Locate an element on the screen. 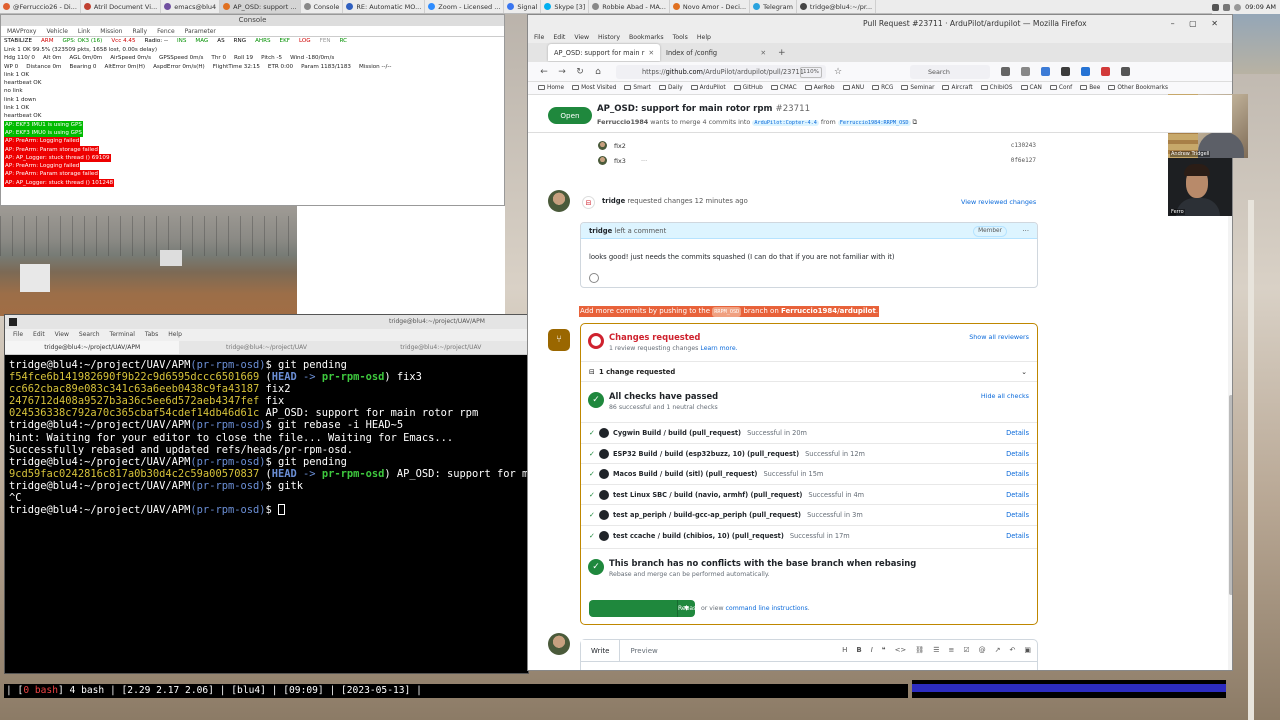 The height and width of the screenshot is (720, 1280). terminal-tab: tridge@blu4:~/project/UAV/APM is located at coordinates (92, 347).